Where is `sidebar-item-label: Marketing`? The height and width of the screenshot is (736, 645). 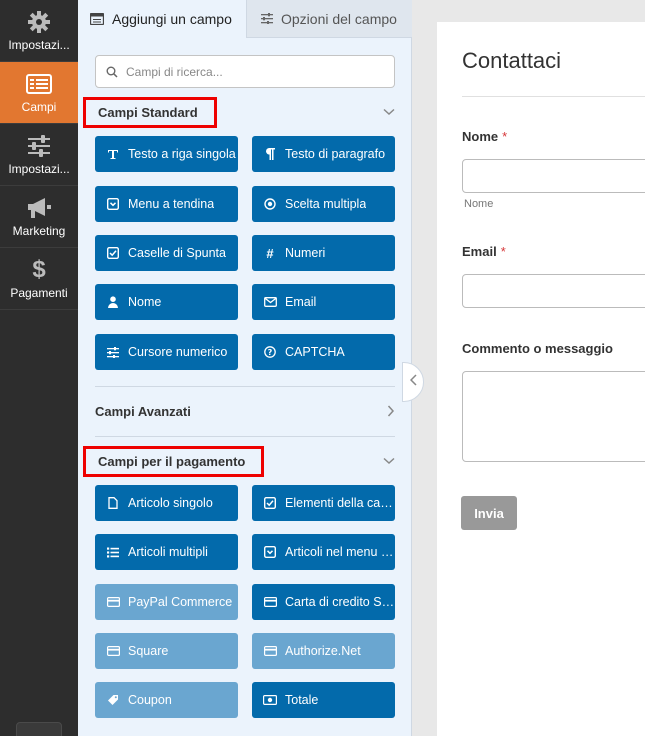 sidebar-item-label: Marketing is located at coordinates (39, 231).